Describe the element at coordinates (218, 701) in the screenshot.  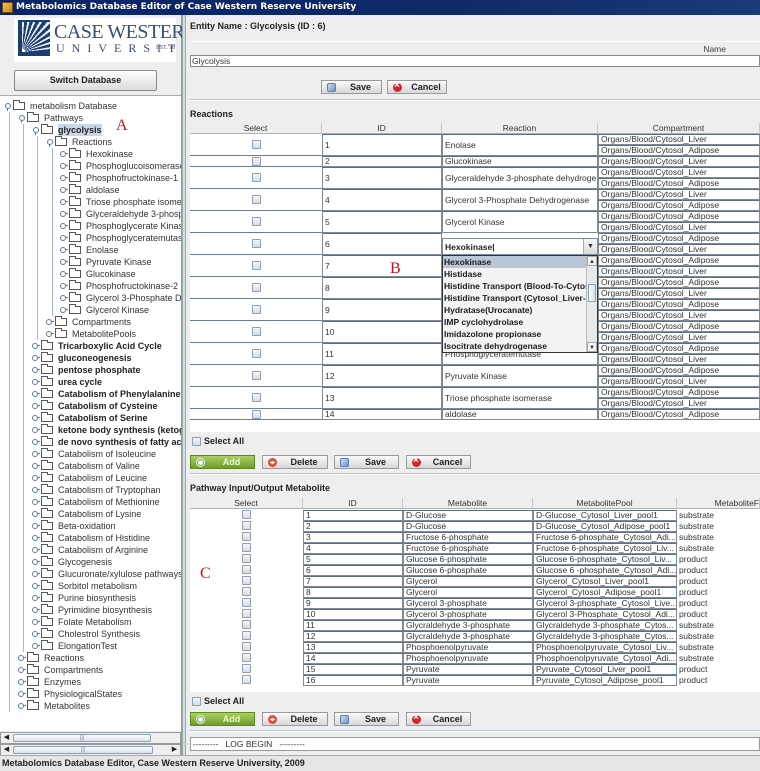
I see `metabolites-select-all: Select All` at that location.